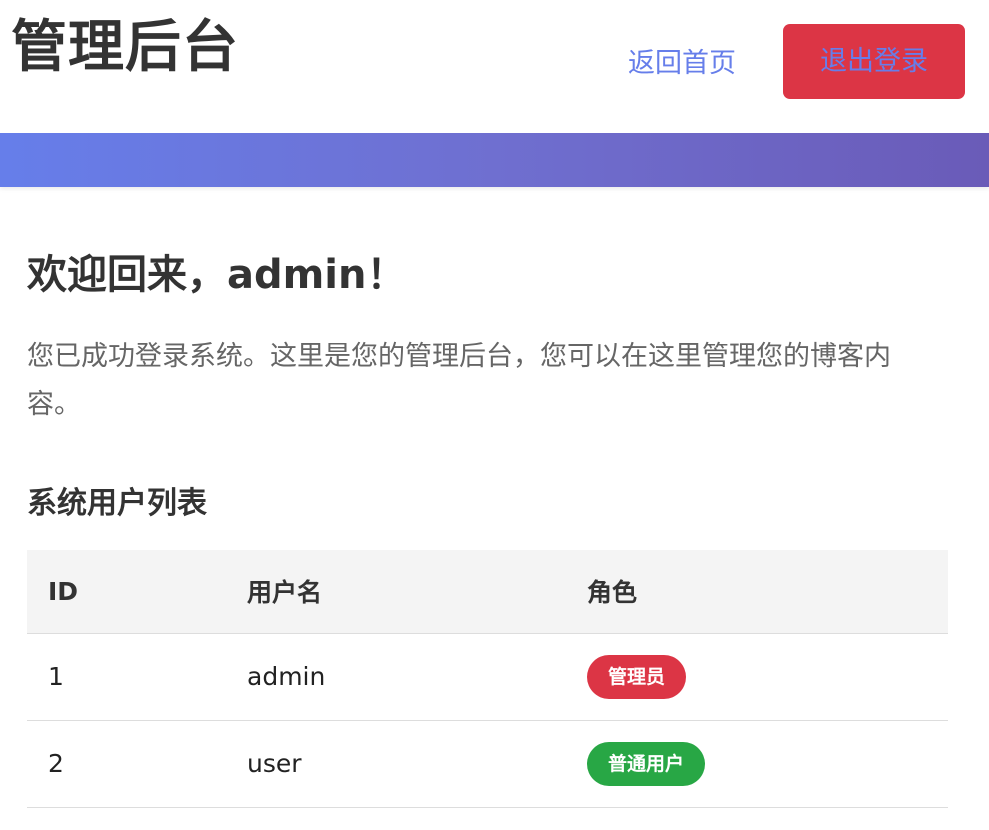 The width and height of the screenshot is (989, 830). Describe the element at coordinates (217, 275) in the screenshot. I see `welcome-title: 欢迎回来，admin！` at that location.